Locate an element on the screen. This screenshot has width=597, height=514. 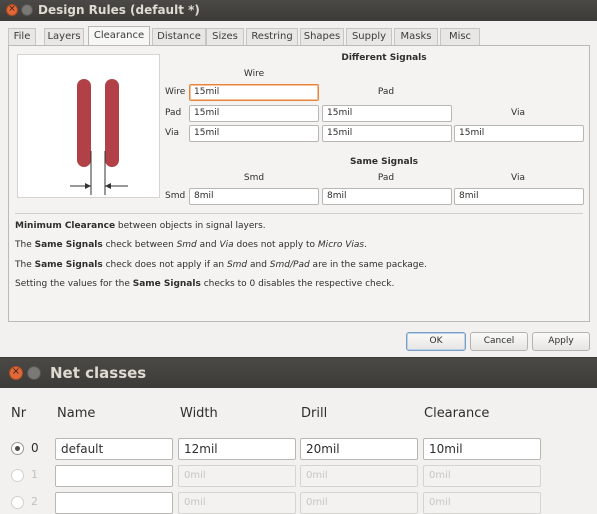
header-width: Width is located at coordinates (199, 413).